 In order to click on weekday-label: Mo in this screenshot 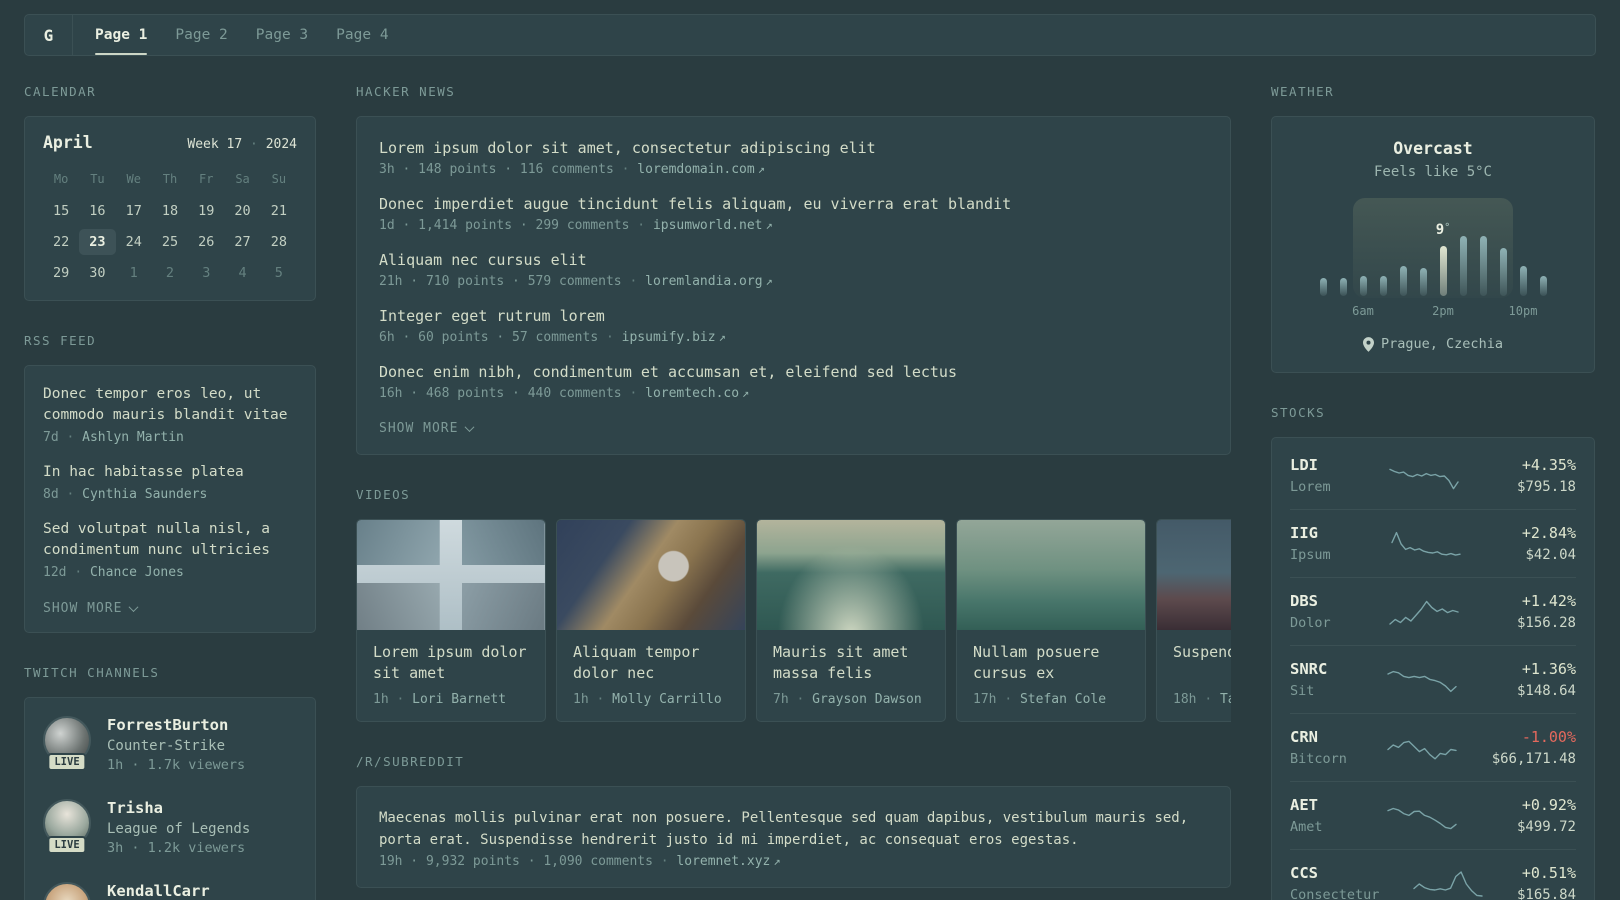, I will do `click(61, 179)`.